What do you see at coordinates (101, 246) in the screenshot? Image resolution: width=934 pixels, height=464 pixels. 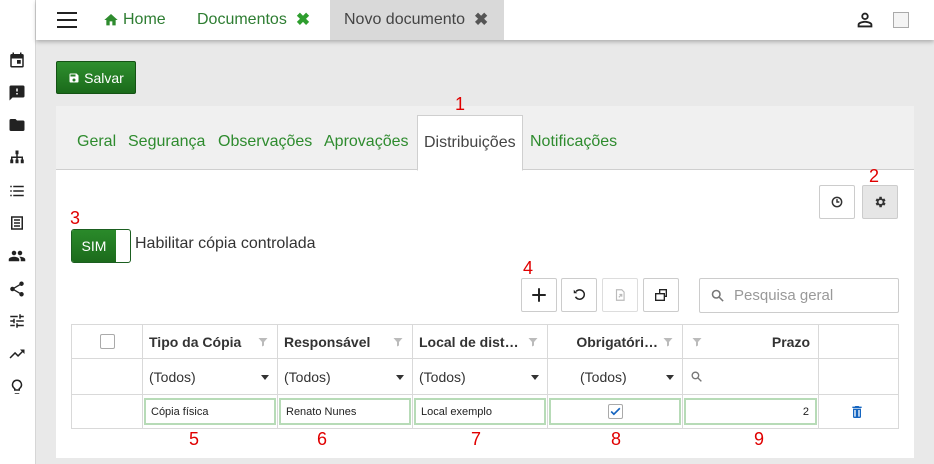 I see `controlled-copy-toggle: SIM` at bounding box center [101, 246].